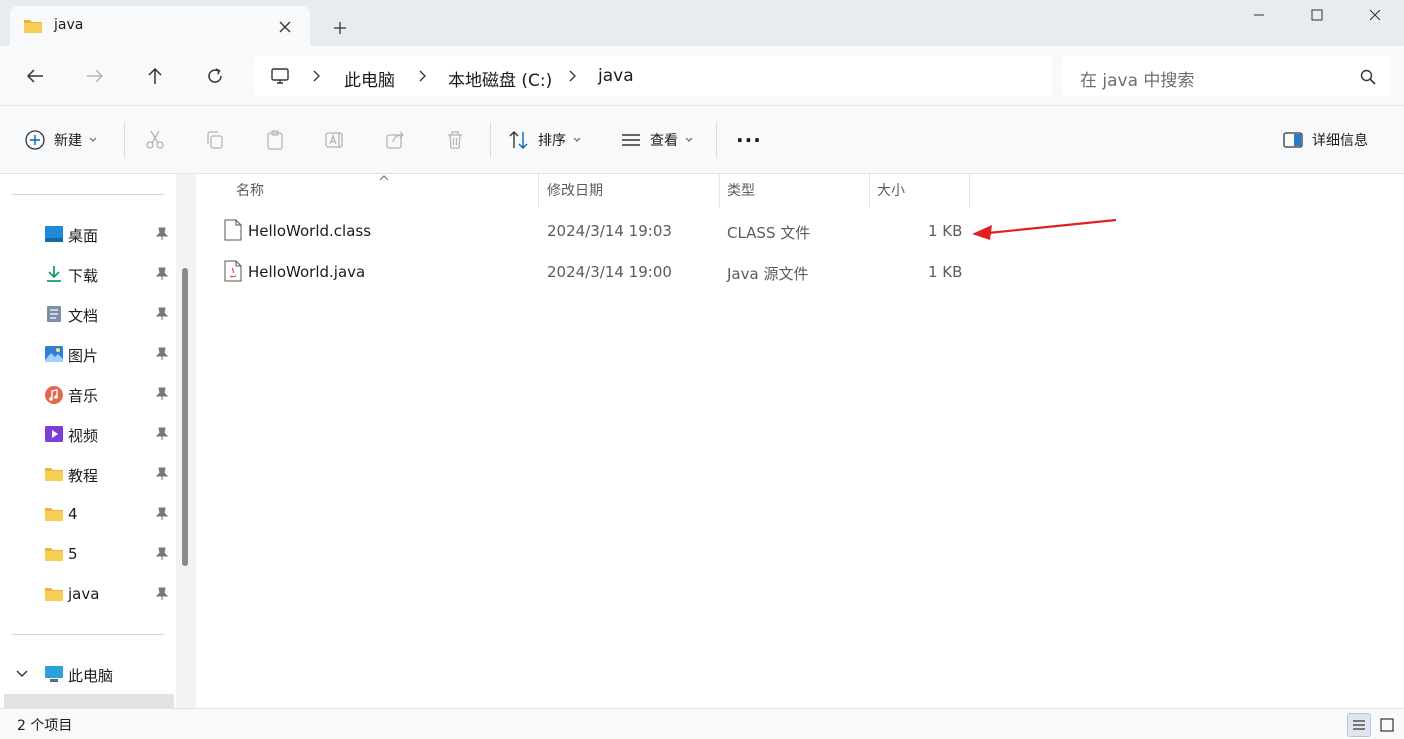 Image resolution: width=1404 pixels, height=739 pixels. Describe the element at coordinates (891, 190) in the screenshot. I see `column-header-size: 大小` at that location.